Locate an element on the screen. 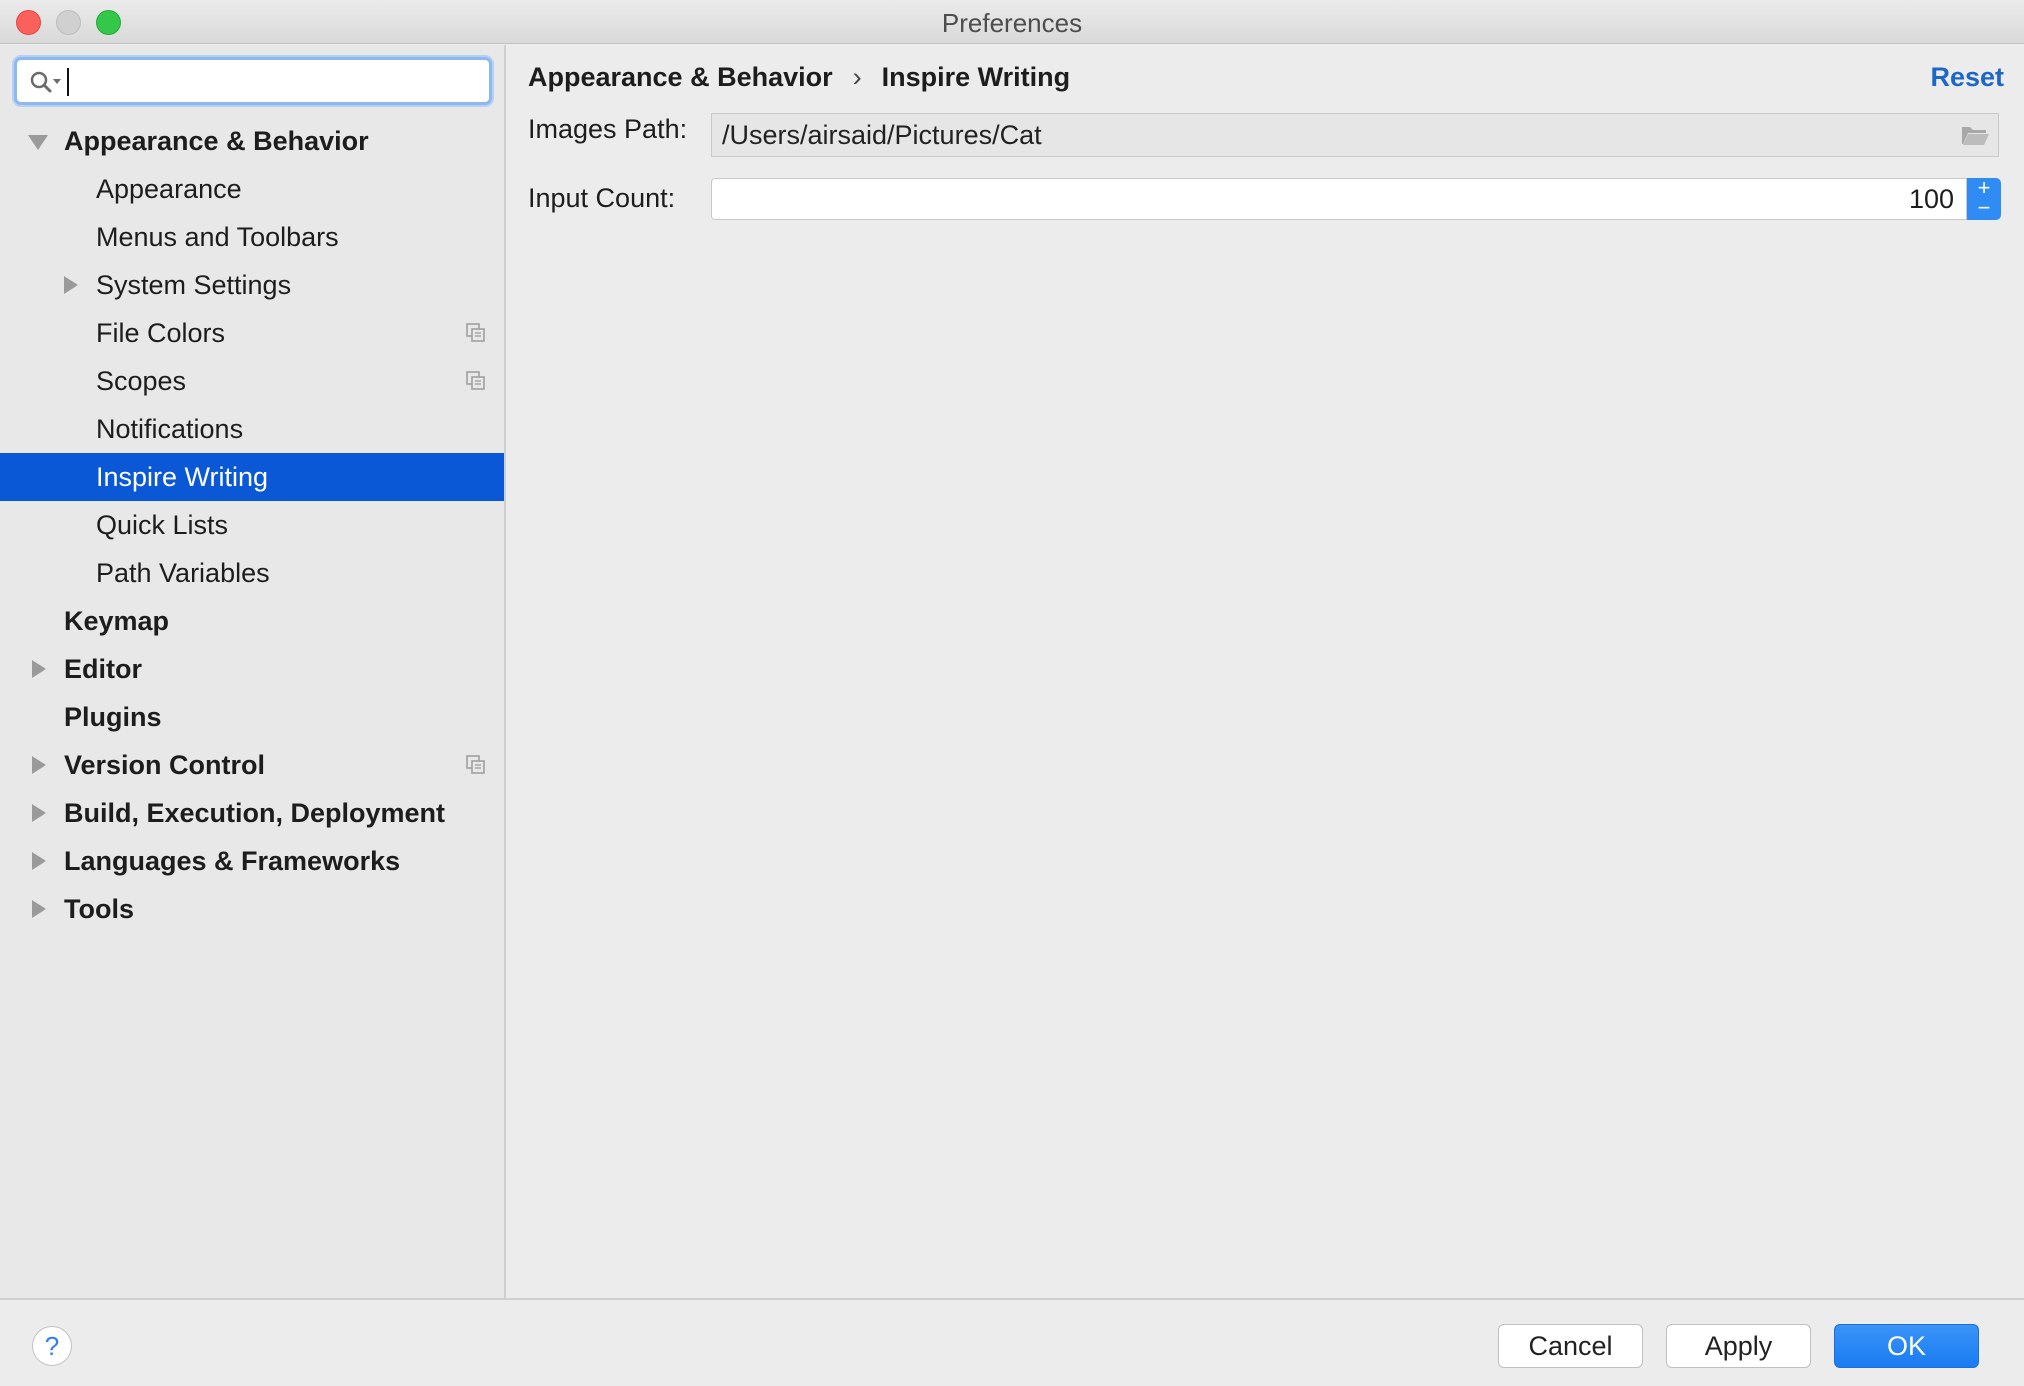  ok-button: OK is located at coordinates (1906, 1346).